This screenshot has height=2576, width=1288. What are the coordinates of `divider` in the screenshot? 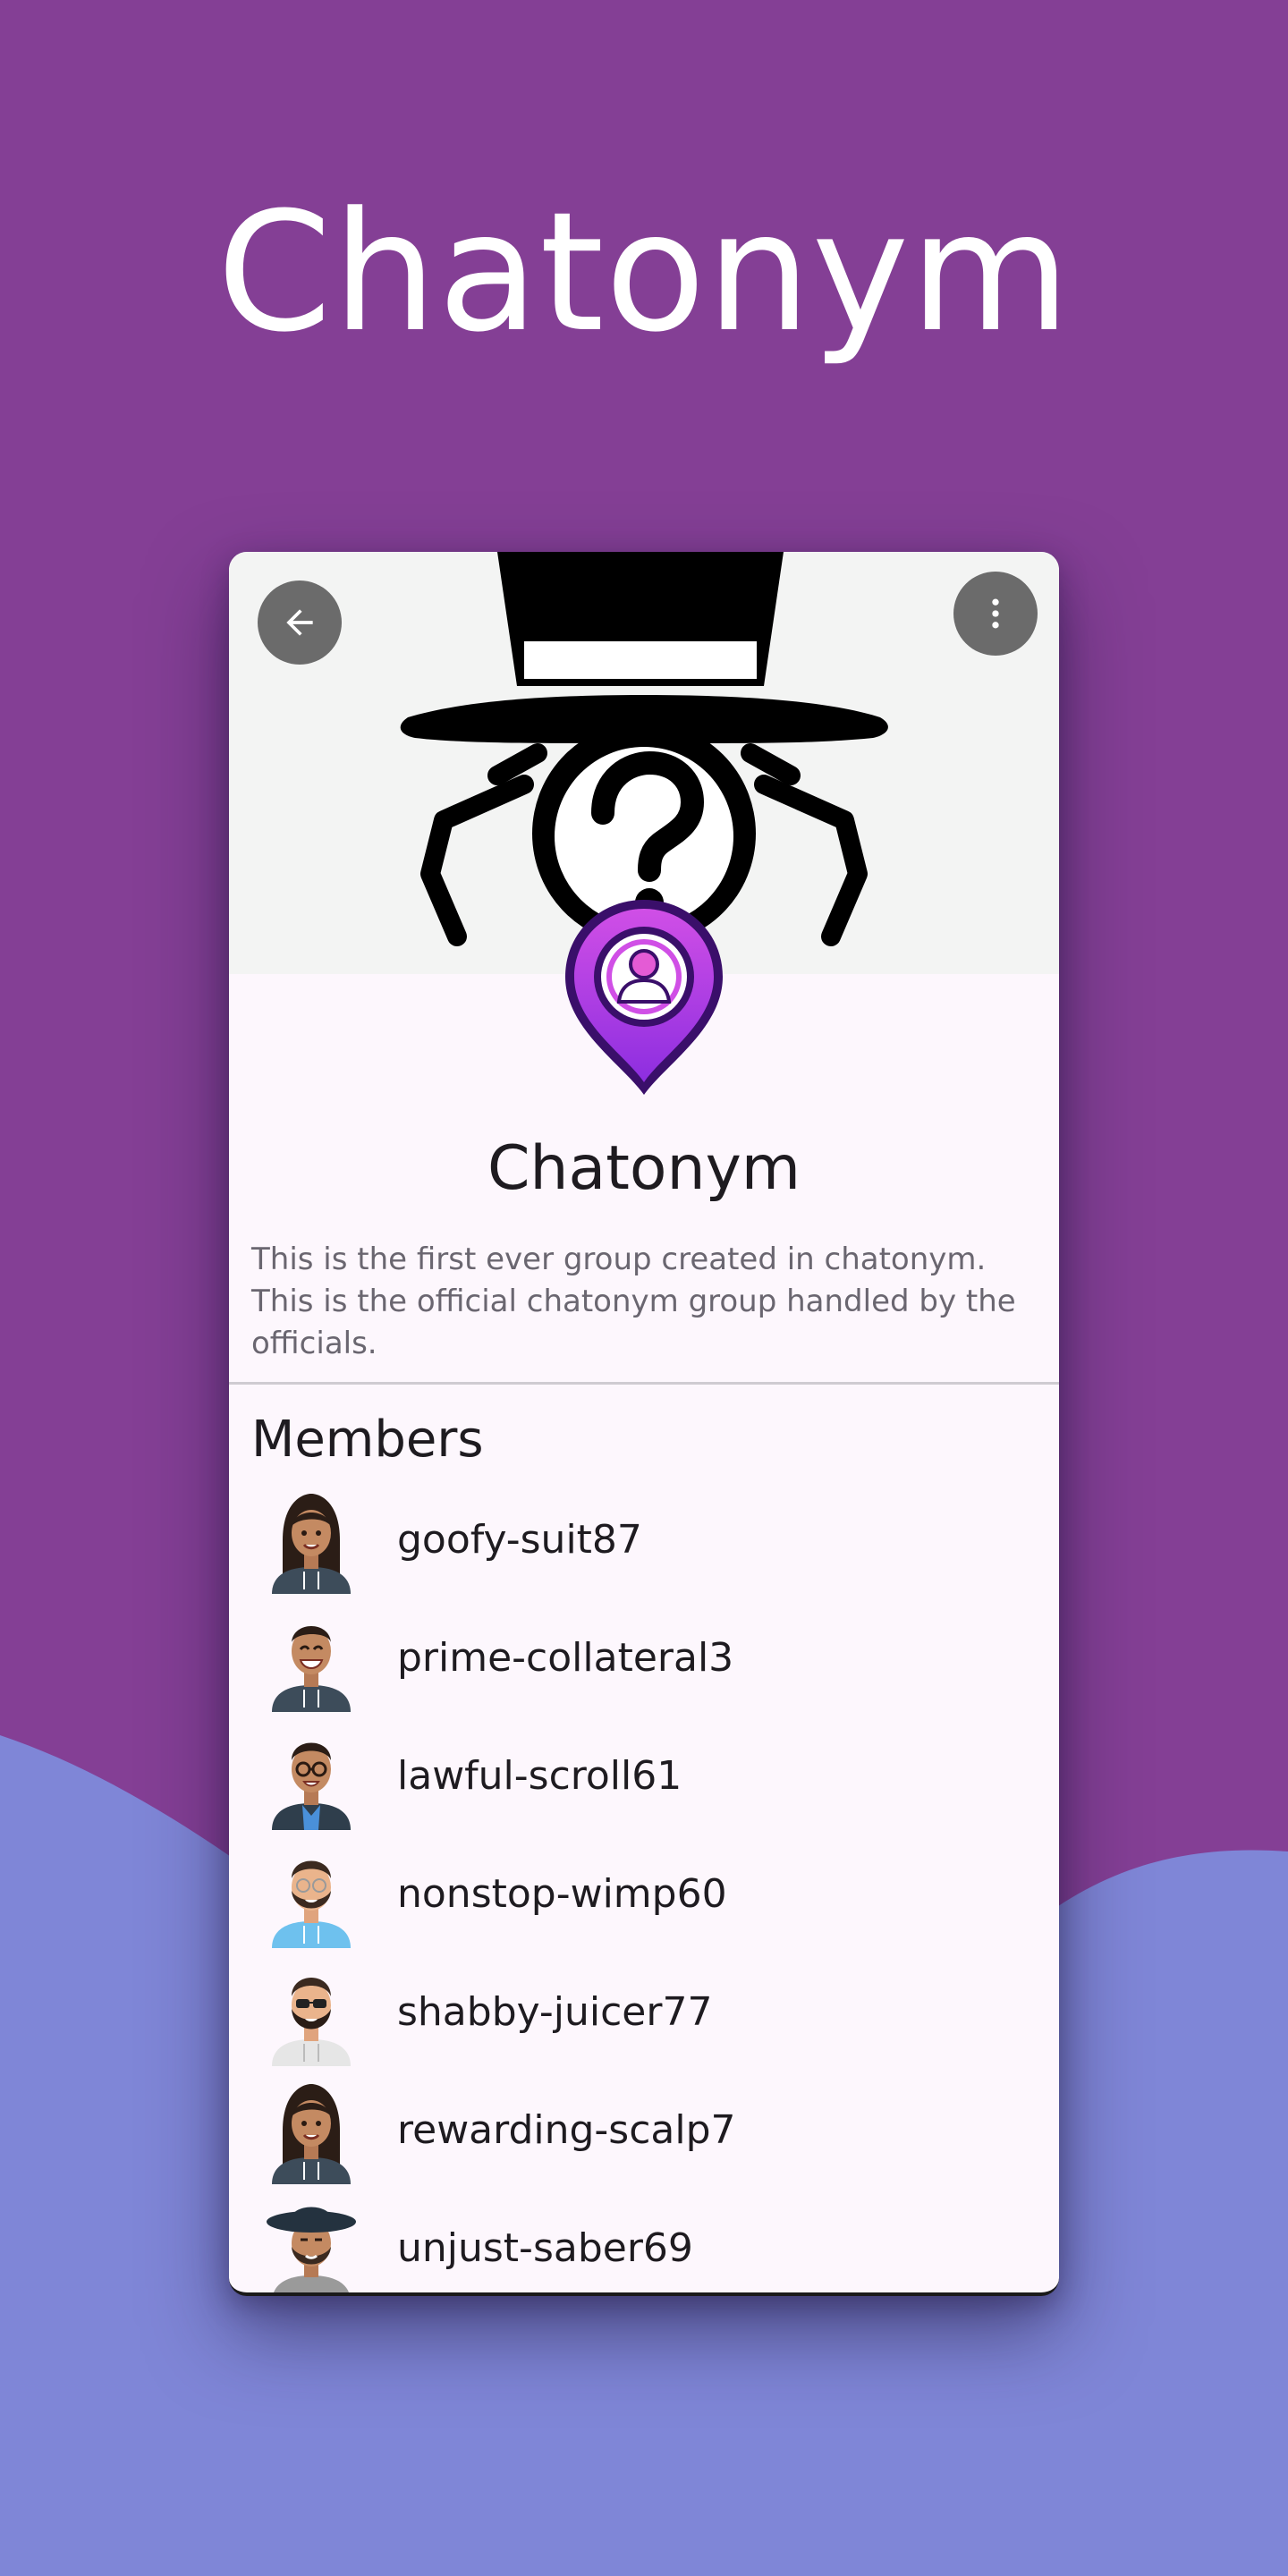 It's located at (644, 1383).